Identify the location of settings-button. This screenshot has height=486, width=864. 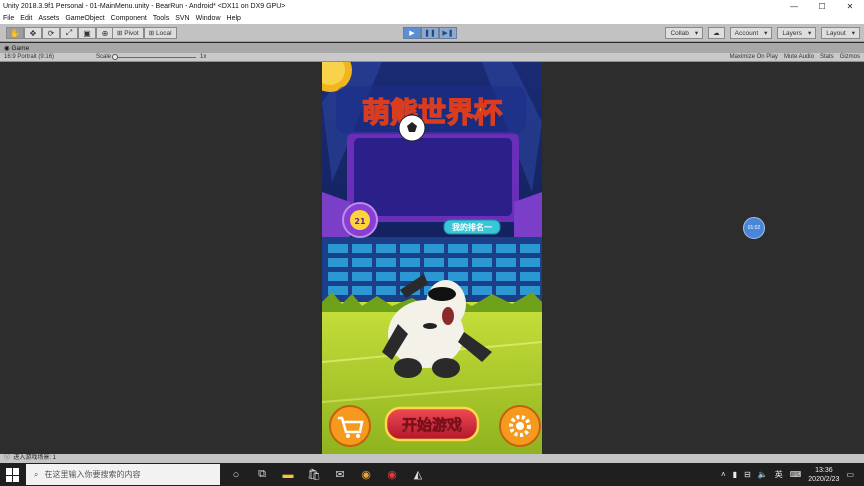
(520, 426).